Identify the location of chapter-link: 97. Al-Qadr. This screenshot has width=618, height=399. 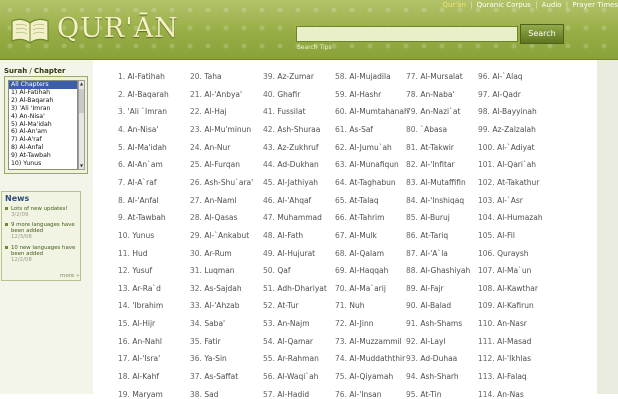
(499, 94).